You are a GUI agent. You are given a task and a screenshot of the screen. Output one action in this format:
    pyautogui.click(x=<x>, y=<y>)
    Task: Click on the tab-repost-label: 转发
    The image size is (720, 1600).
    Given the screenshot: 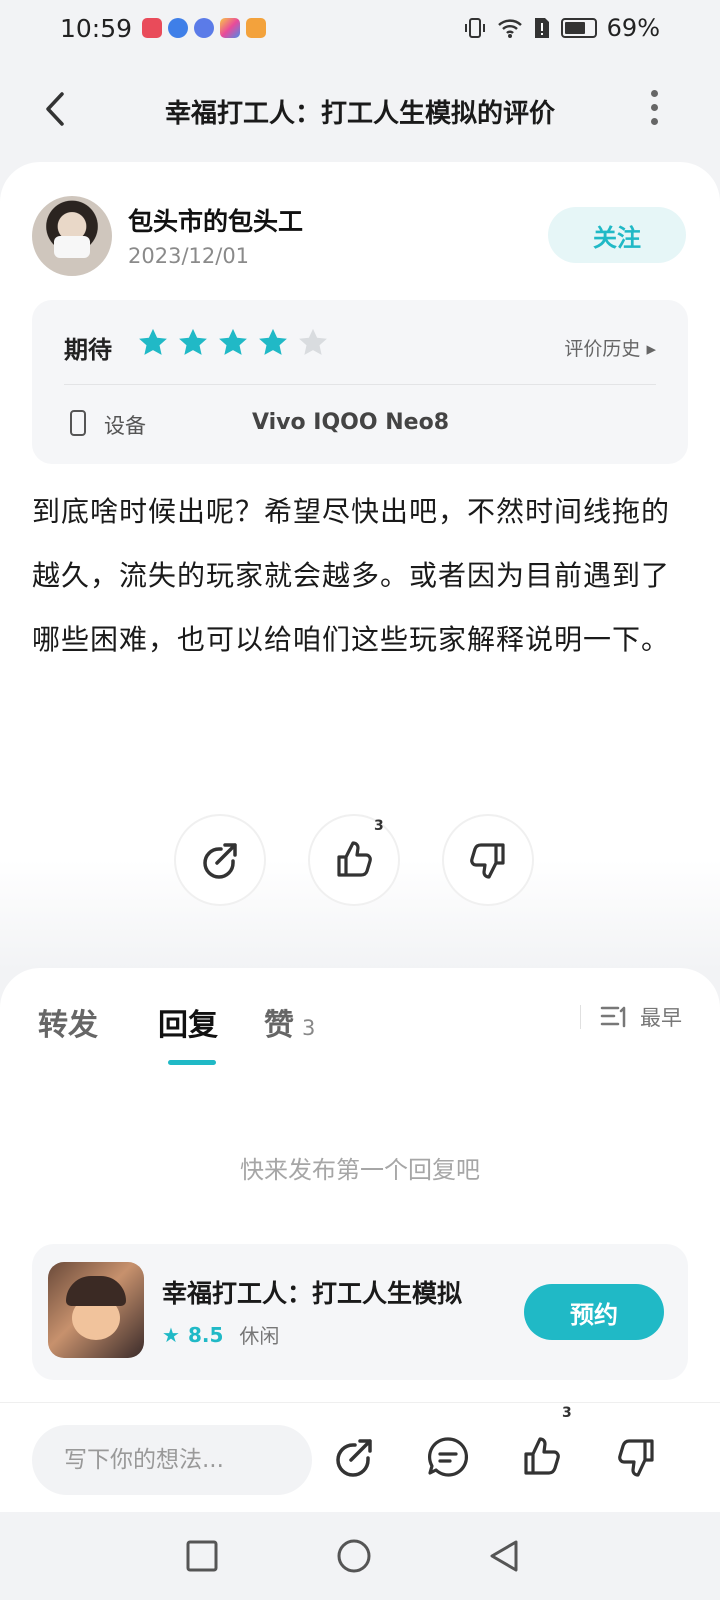 What is the action you would take?
    pyautogui.click(x=68, y=1025)
    